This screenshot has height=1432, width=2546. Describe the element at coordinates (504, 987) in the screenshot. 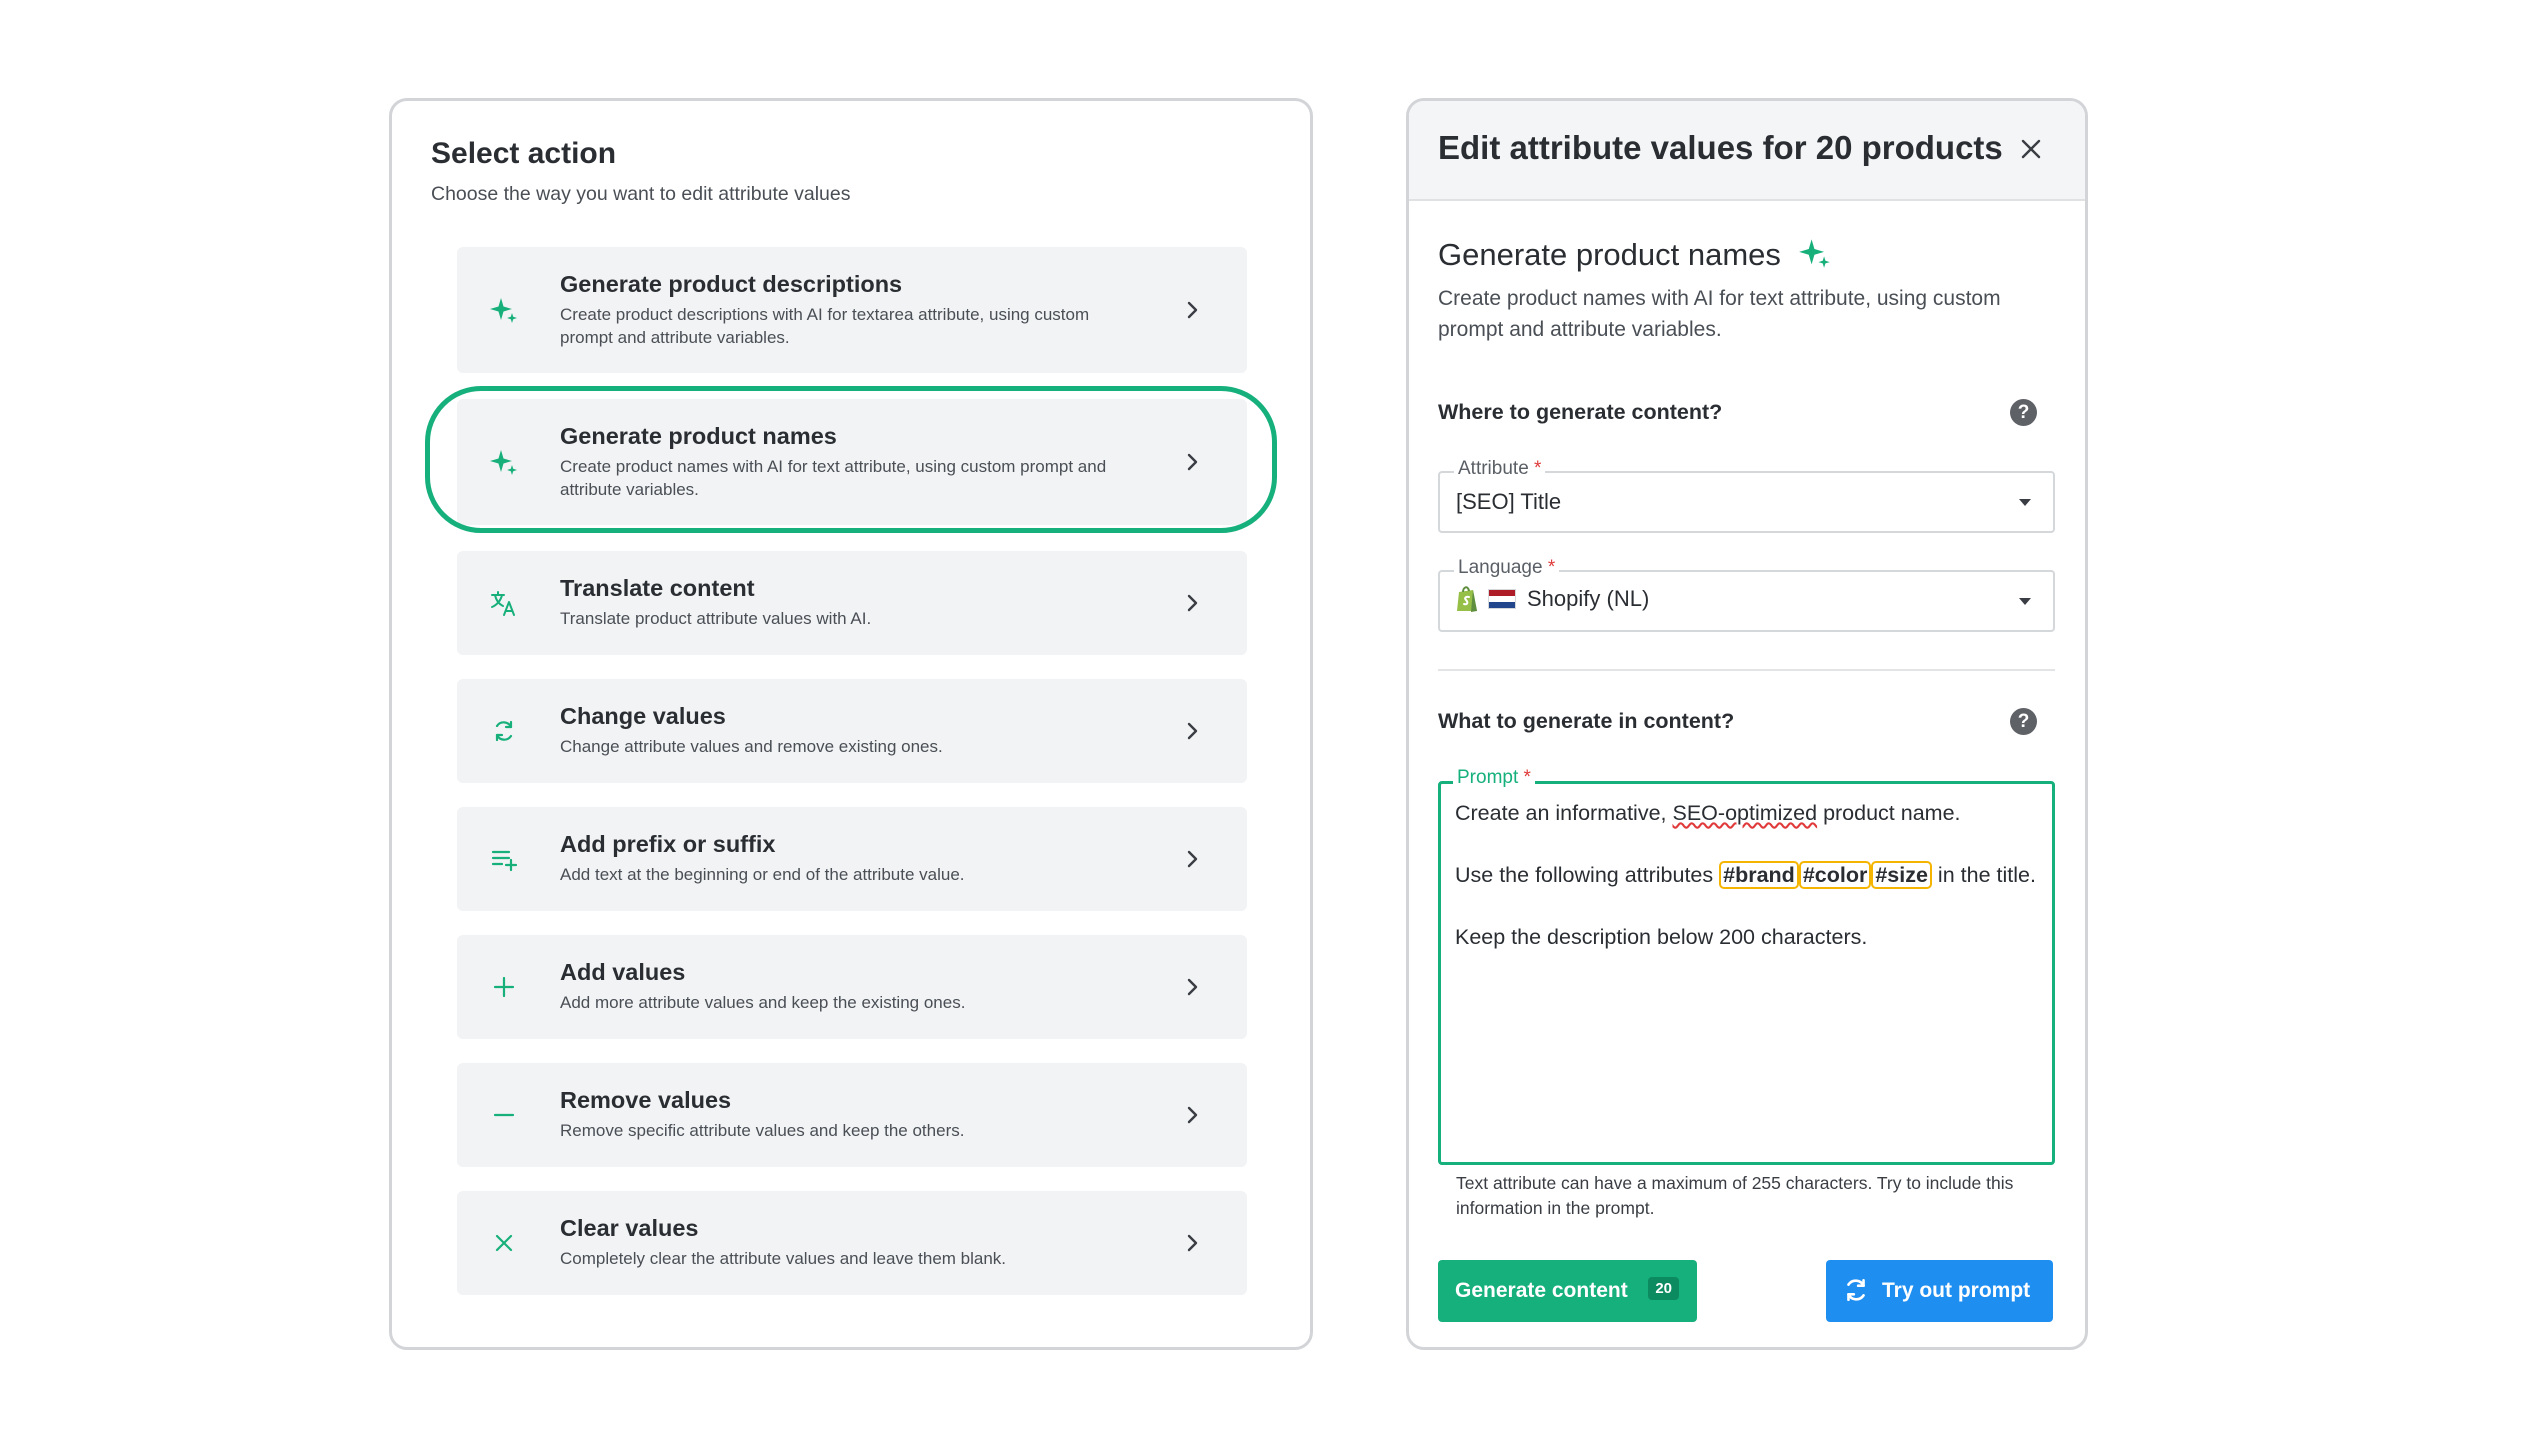

I see `plus-icon` at that location.